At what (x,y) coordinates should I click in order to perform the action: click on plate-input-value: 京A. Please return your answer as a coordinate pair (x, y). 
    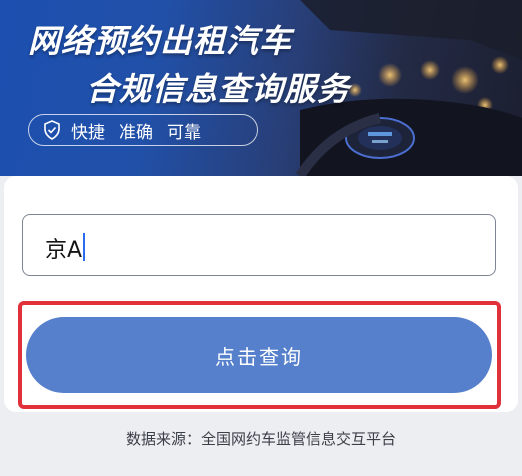
    Looking at the image, I should click on (64, 250).